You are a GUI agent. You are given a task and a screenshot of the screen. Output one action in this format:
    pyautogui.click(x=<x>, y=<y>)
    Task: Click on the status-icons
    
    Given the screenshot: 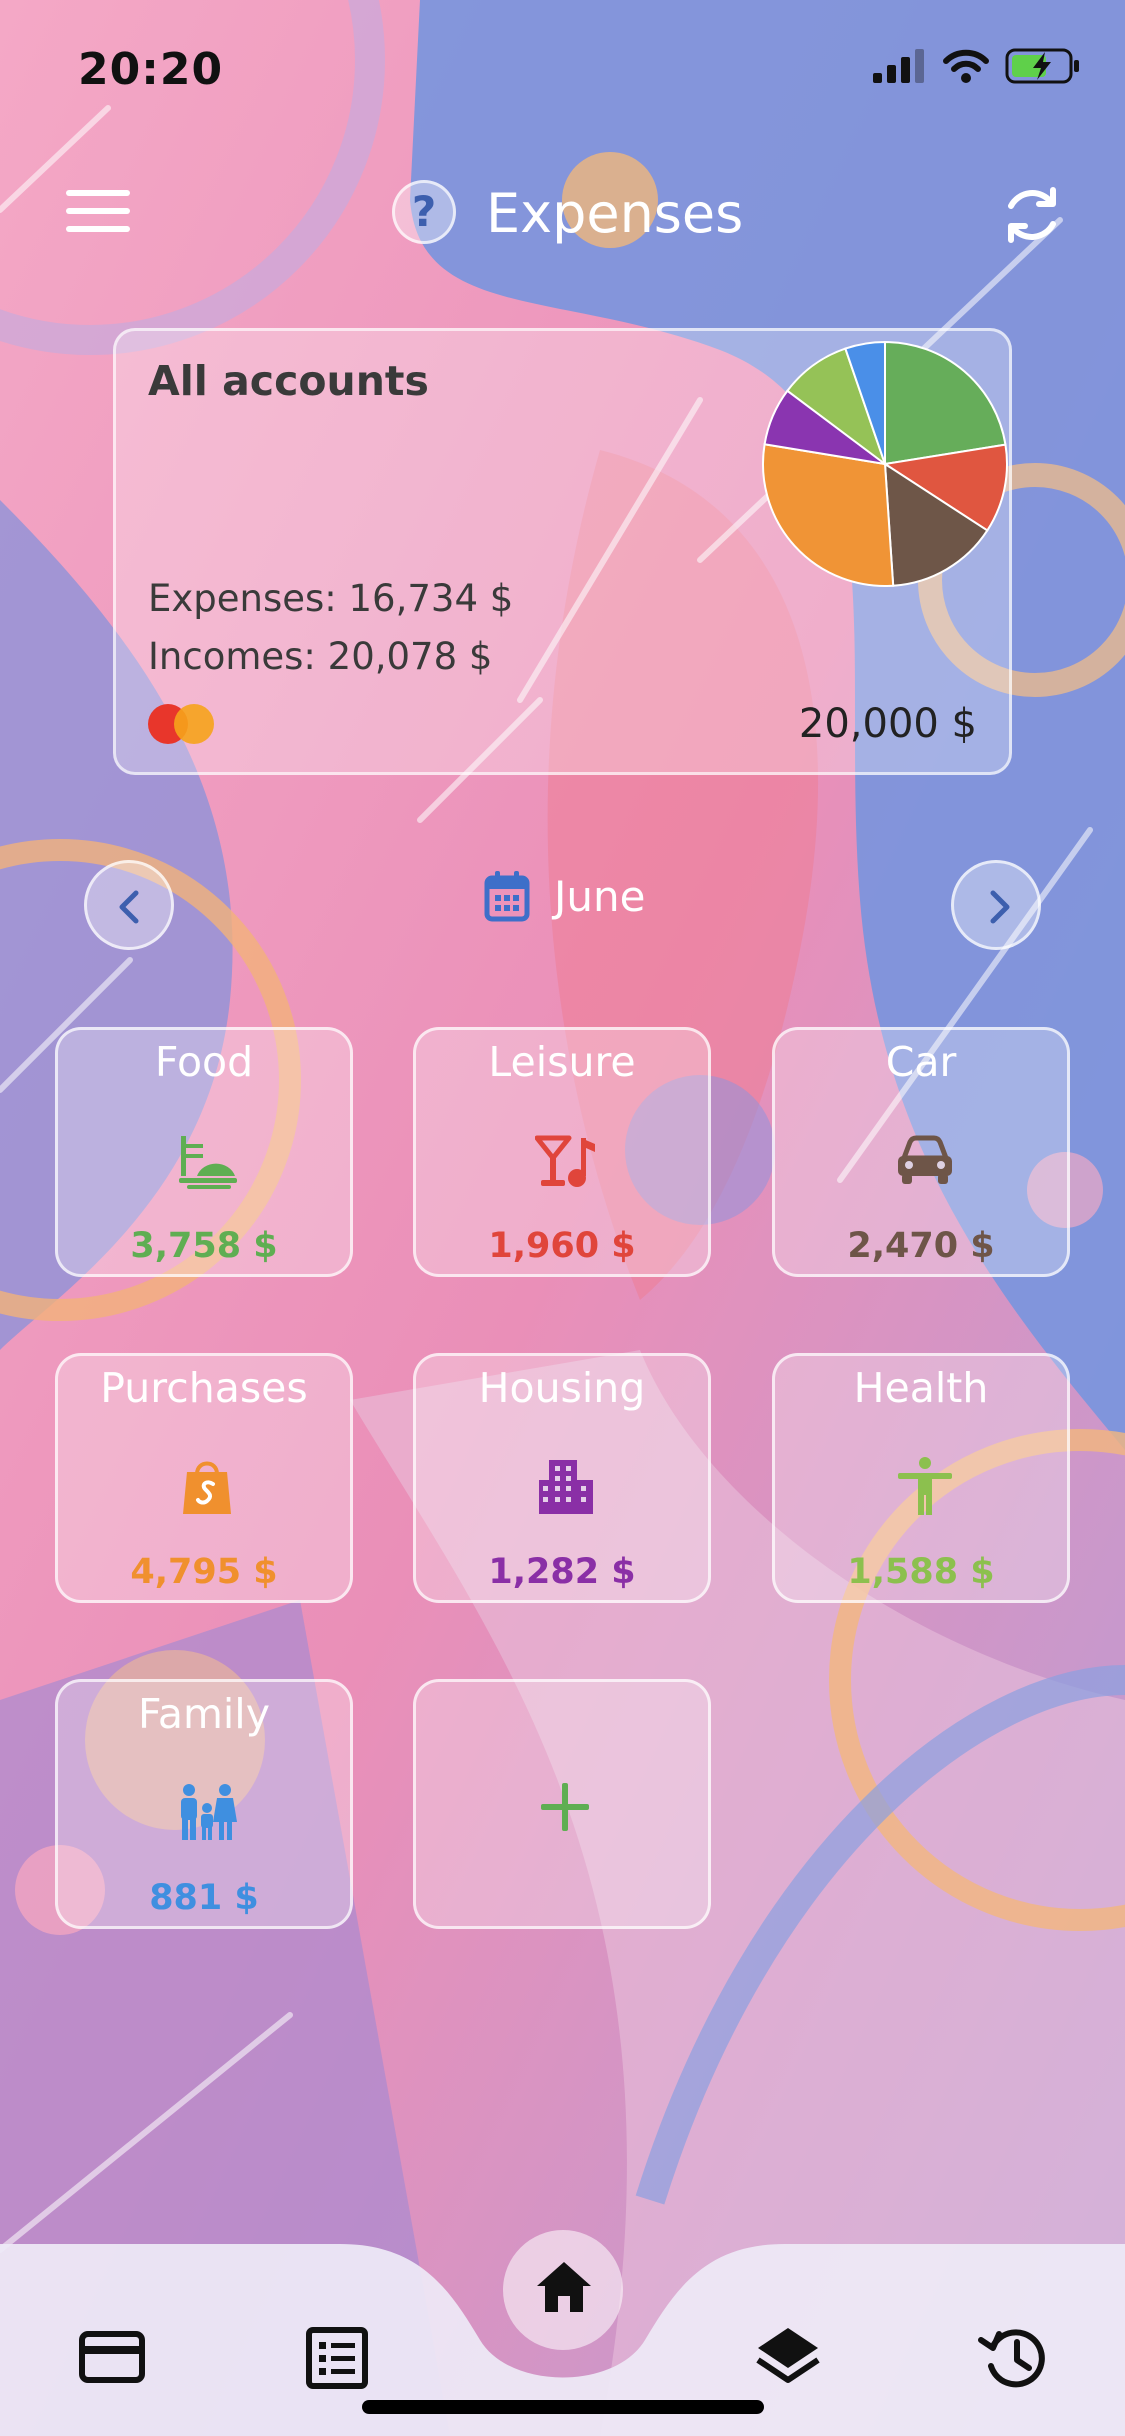 What is the action you would take?
    pyautogui.click(x=976, y=66)
    